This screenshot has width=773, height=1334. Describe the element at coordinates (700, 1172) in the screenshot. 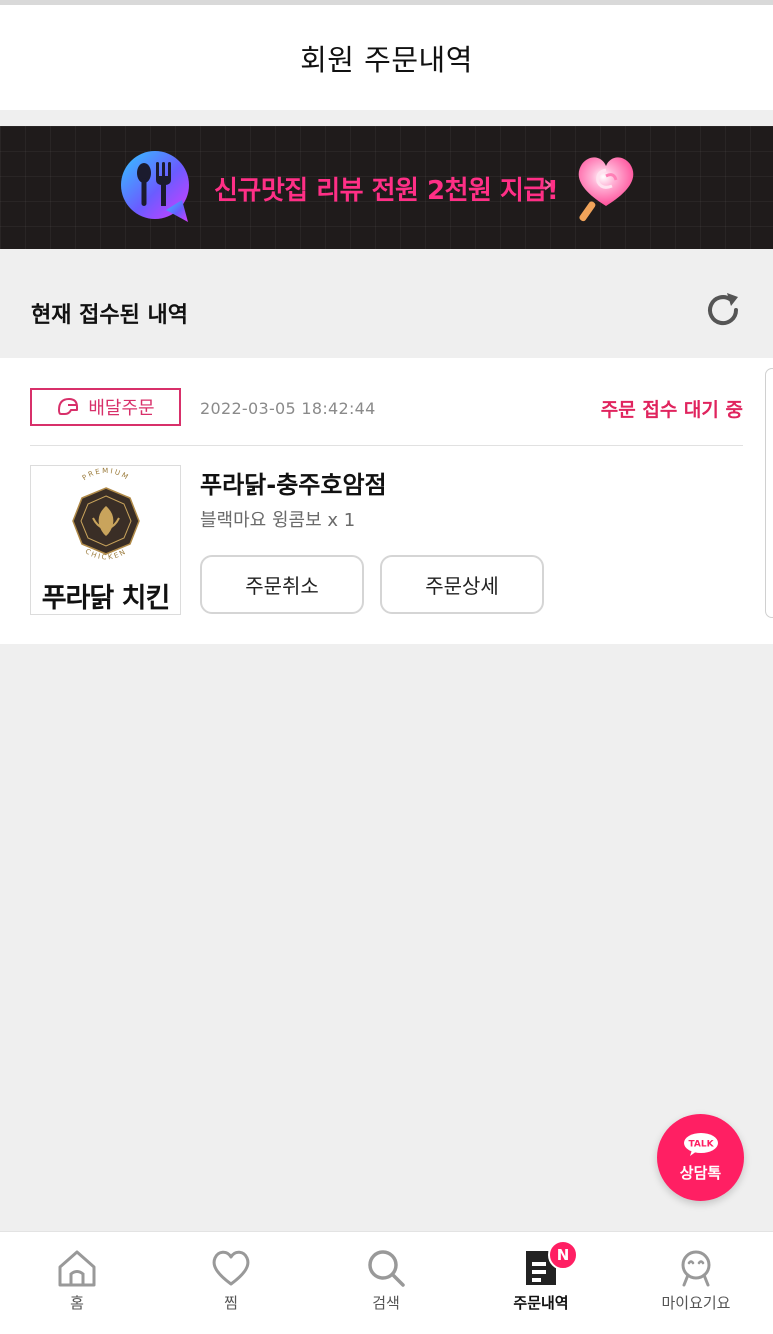

I see `talk-label: 상담톡` at that location.